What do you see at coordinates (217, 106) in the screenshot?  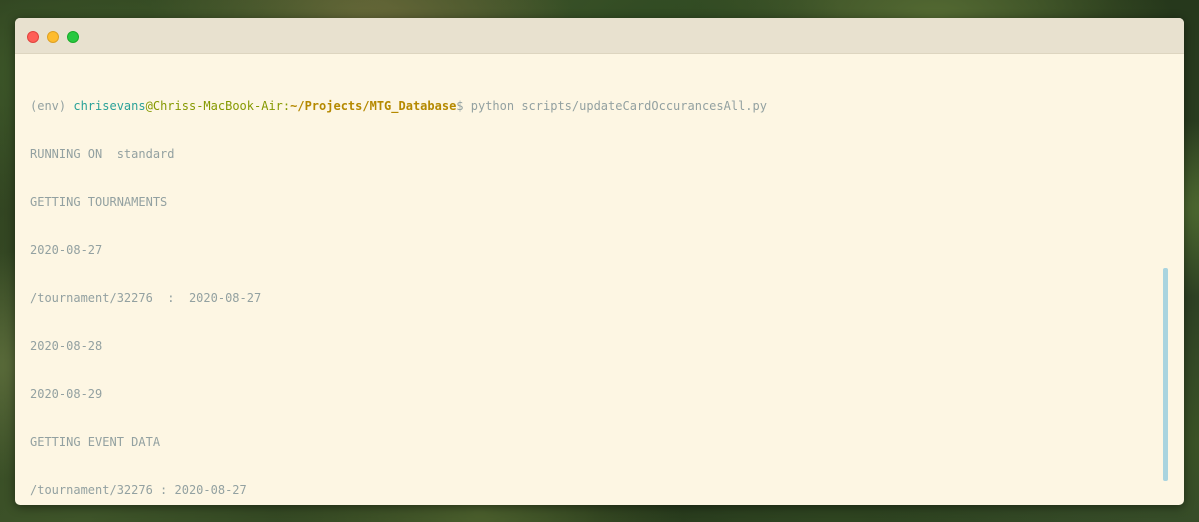 I see `prompt-host: Chriss-MacBook-Air` at bounding box center [217, 106].